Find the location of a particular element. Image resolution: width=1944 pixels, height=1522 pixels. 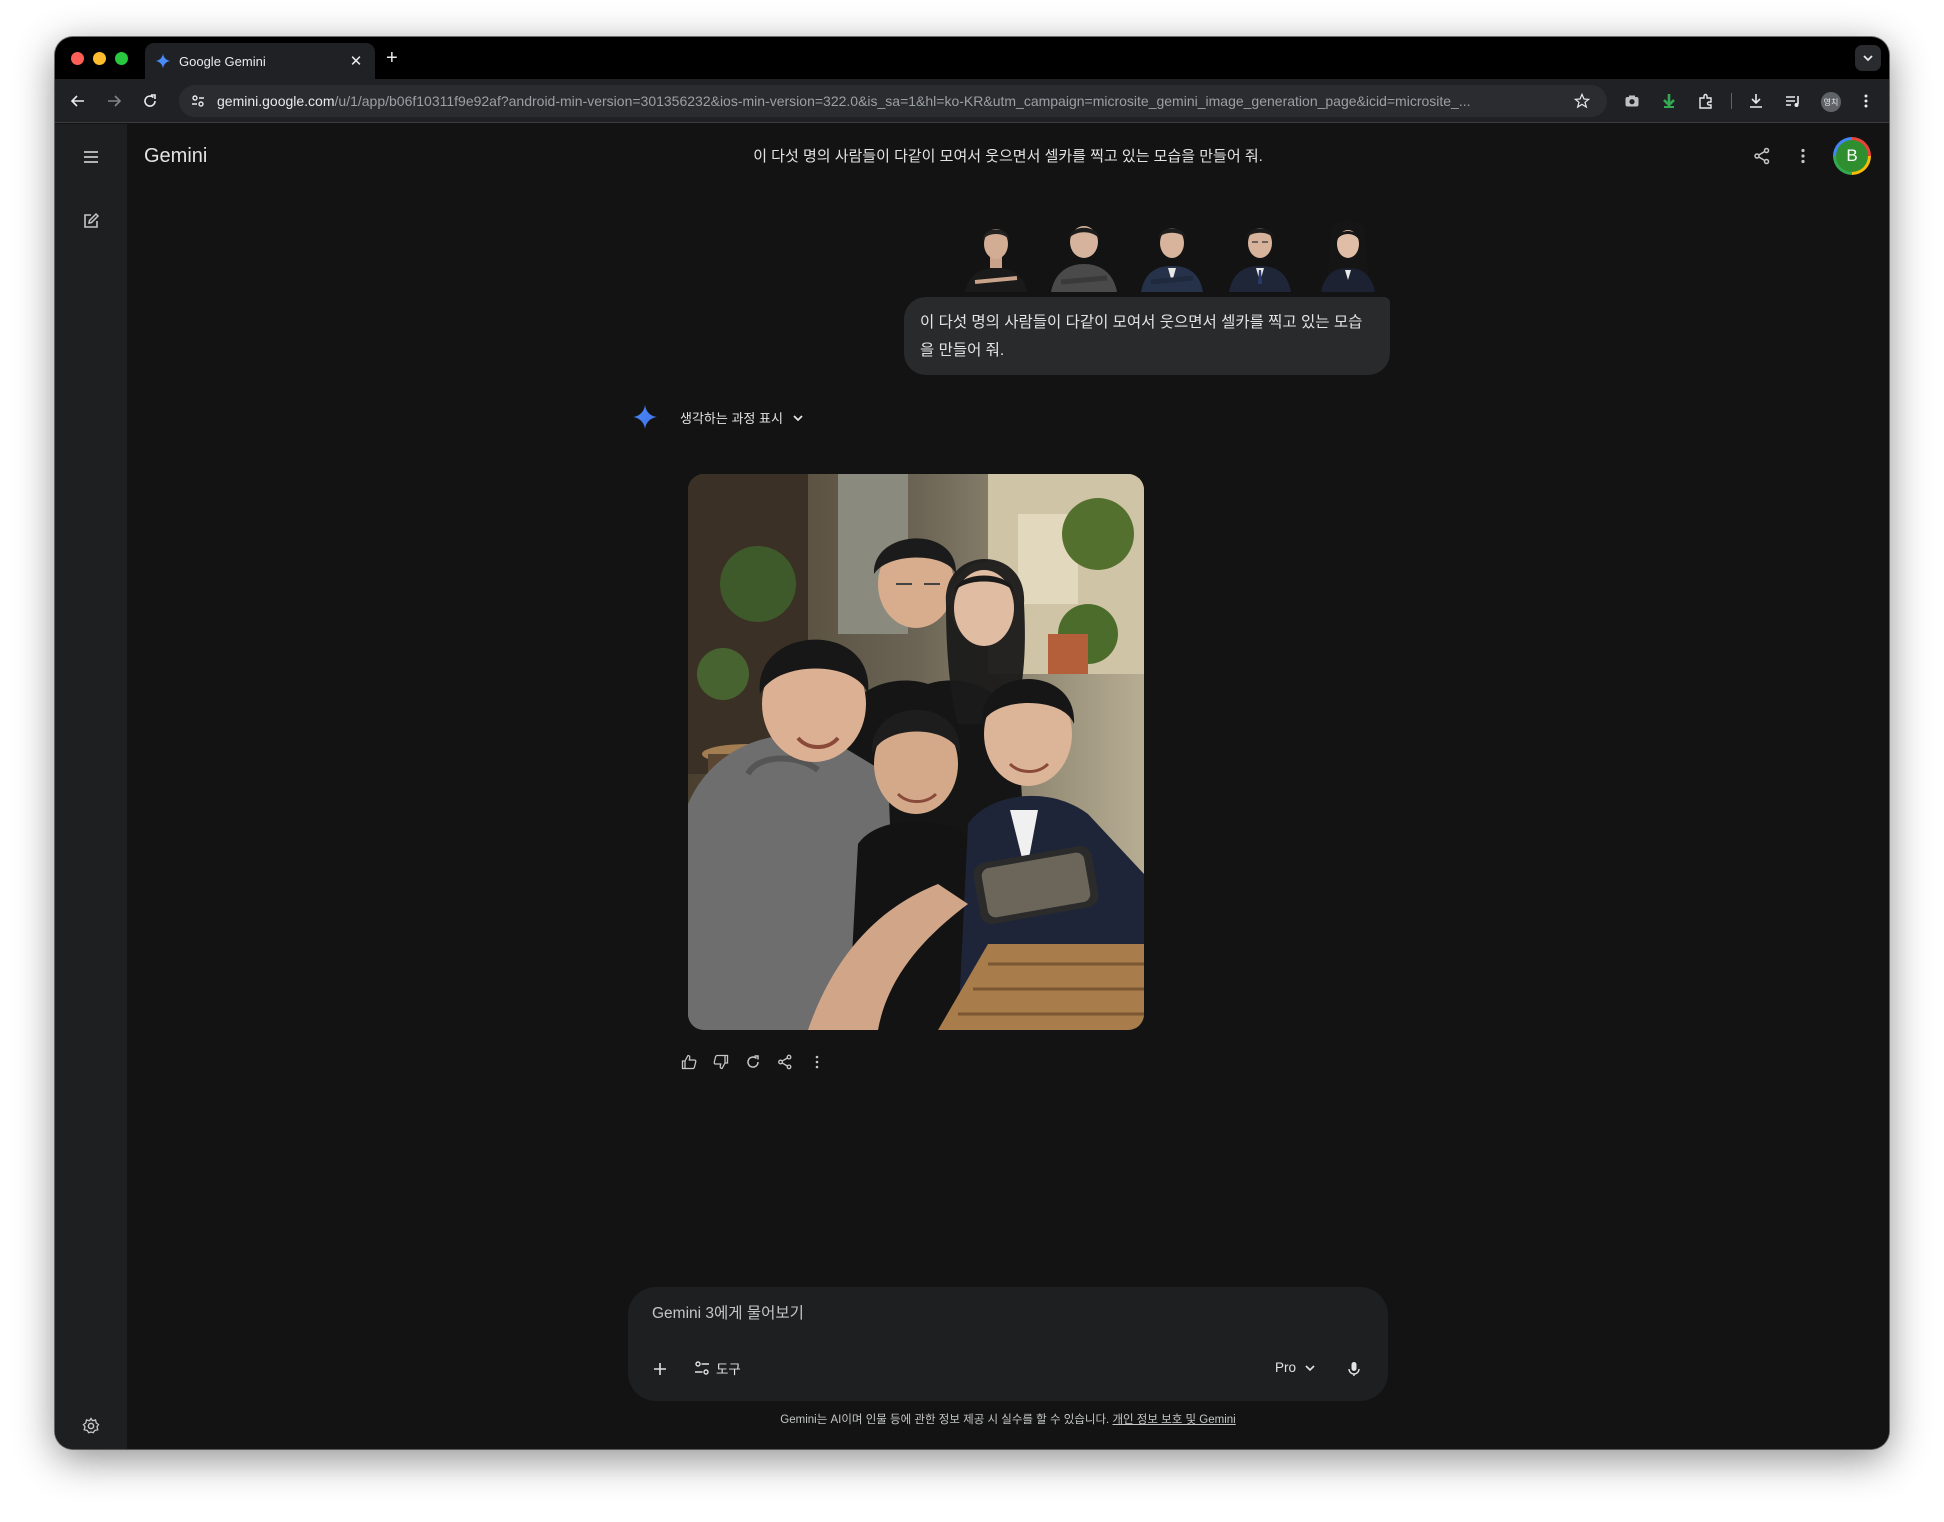

back-arrow-icon is located at coordinates (77, 101).